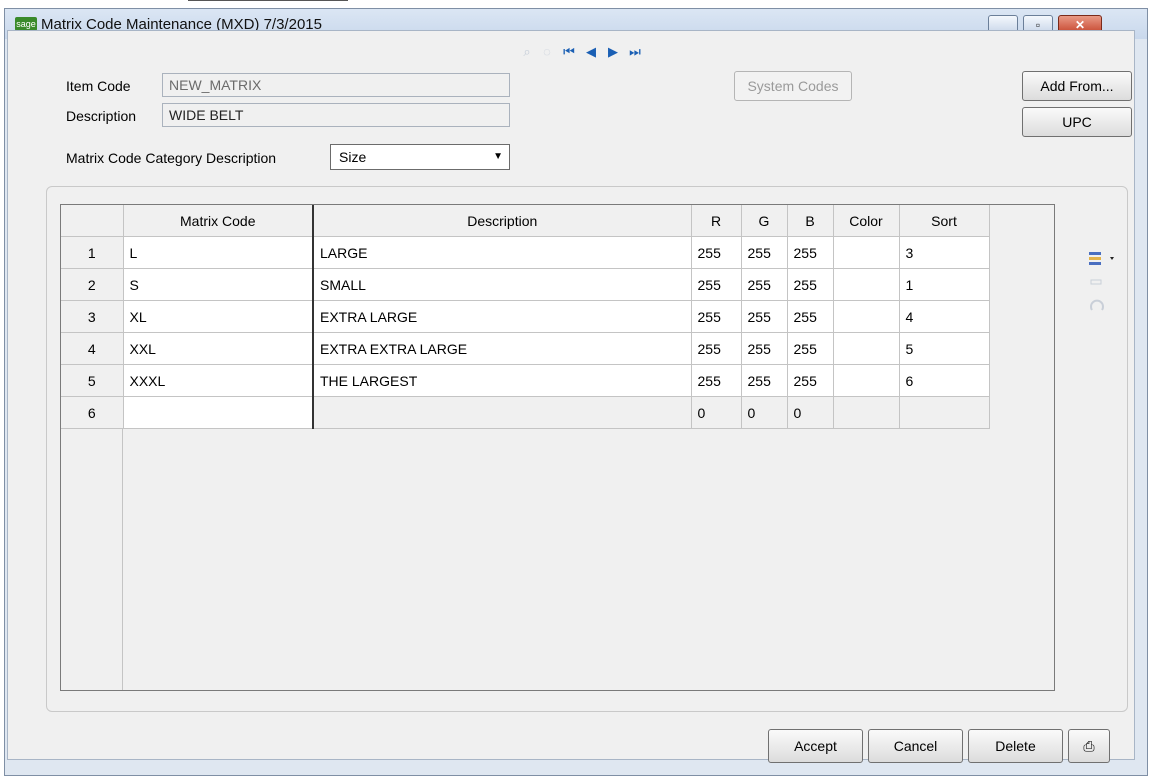  I want to click on printer-icon: ⎙, so click(1089, 746).